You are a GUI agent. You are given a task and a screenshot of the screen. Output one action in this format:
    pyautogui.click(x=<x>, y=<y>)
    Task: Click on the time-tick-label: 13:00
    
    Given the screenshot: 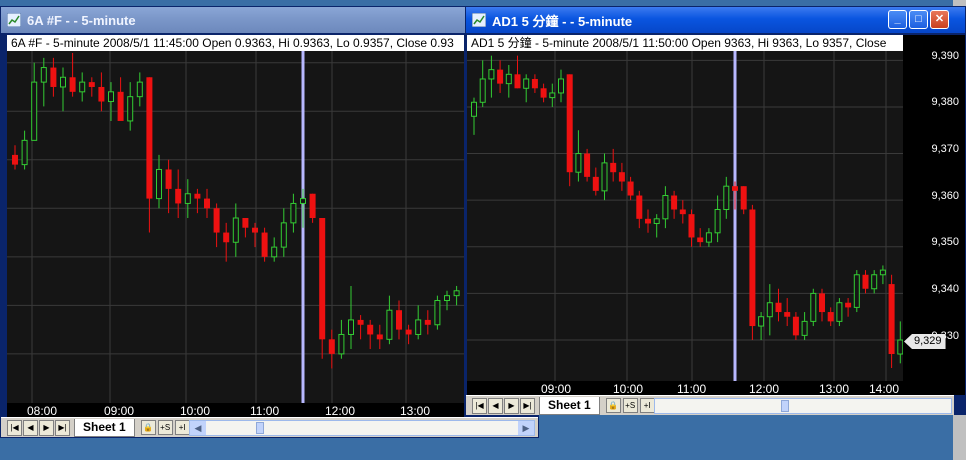 What is the action you would take?
    pyautogui.click(x=834, y=389)
    